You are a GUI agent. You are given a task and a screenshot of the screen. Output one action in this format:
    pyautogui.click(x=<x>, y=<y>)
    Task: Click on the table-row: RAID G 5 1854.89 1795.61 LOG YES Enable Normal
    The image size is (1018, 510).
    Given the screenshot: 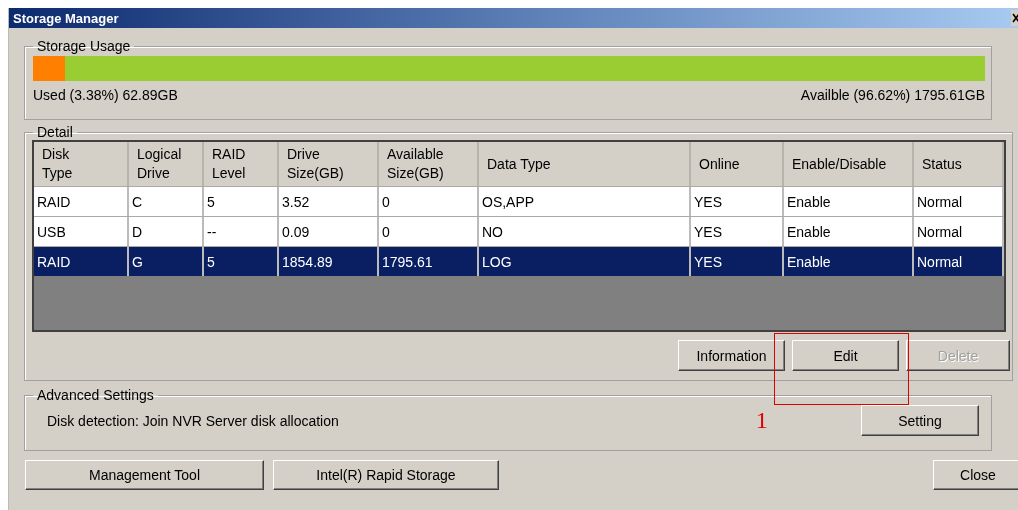 What is the action you would take?
    pyautogui.click(x=519, y=261)
    